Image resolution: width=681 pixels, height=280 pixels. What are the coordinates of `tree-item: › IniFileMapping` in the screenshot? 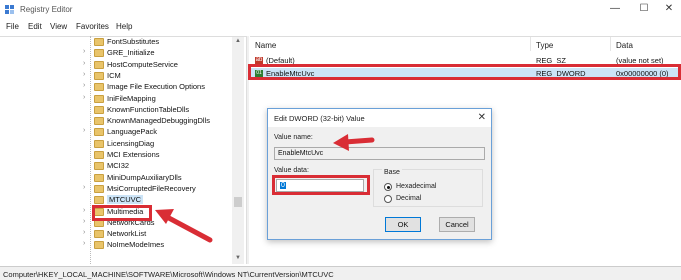 It's located at (118, 99).